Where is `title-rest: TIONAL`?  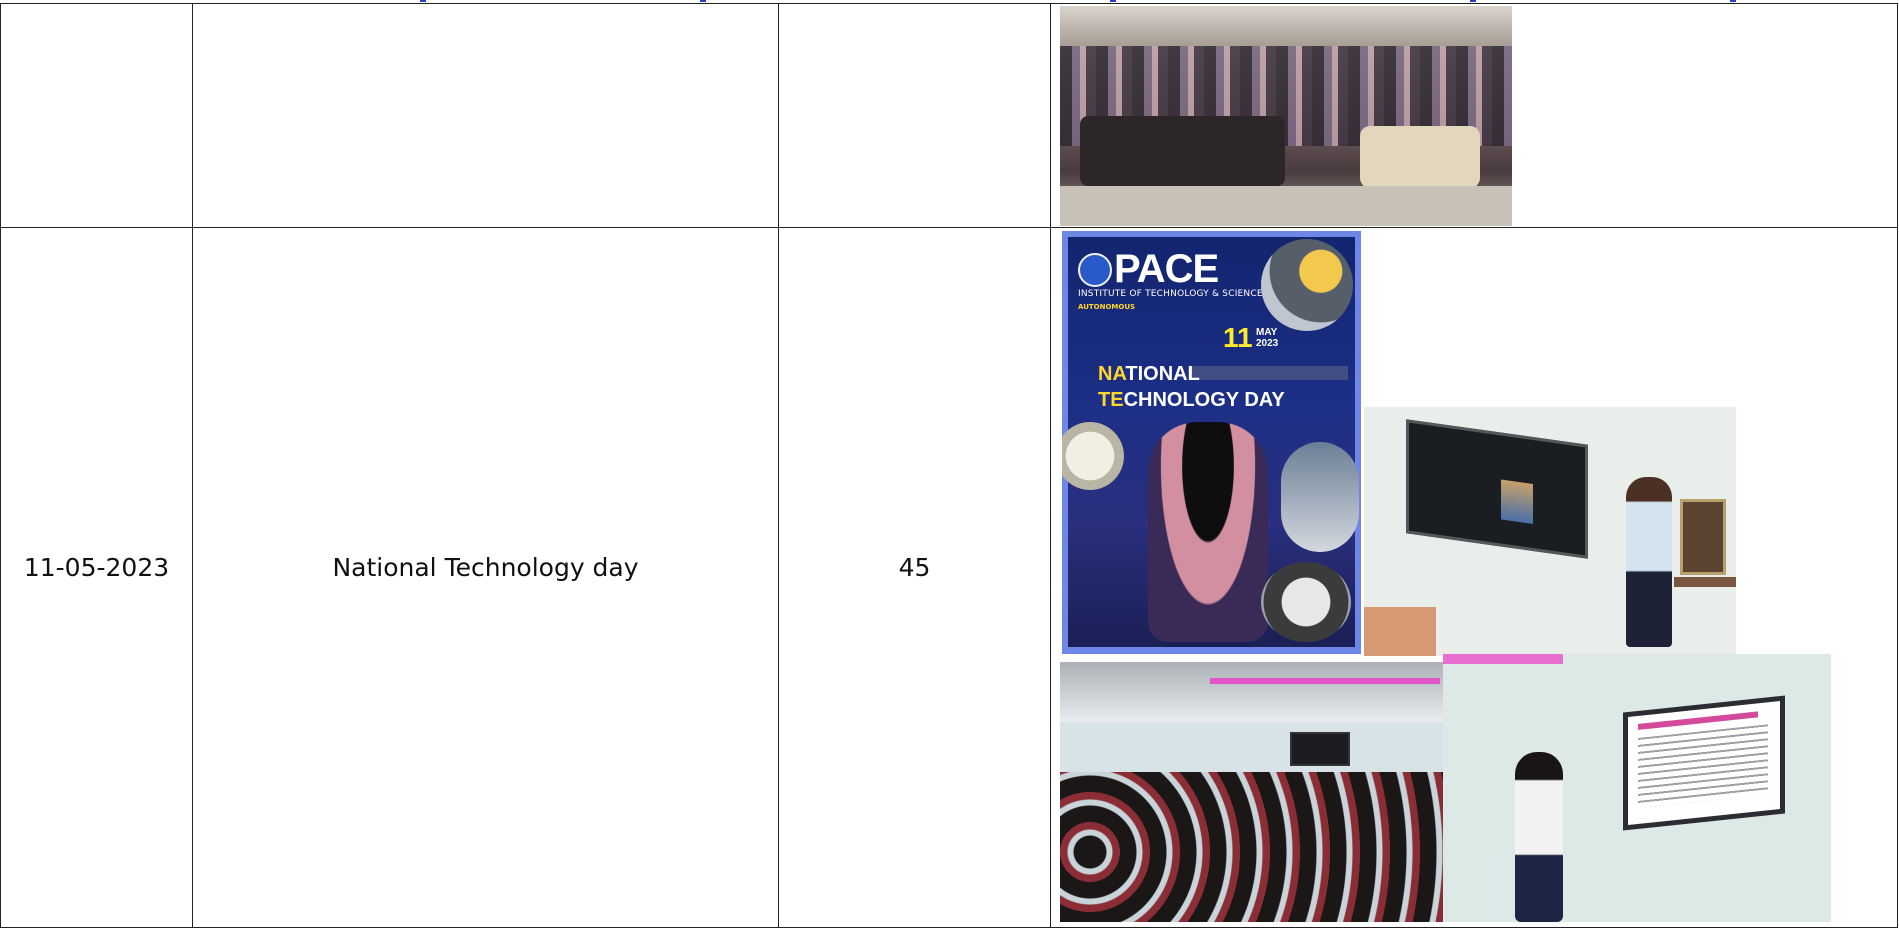
title-rest: TIONAL is located at coordinates (1162, 374).